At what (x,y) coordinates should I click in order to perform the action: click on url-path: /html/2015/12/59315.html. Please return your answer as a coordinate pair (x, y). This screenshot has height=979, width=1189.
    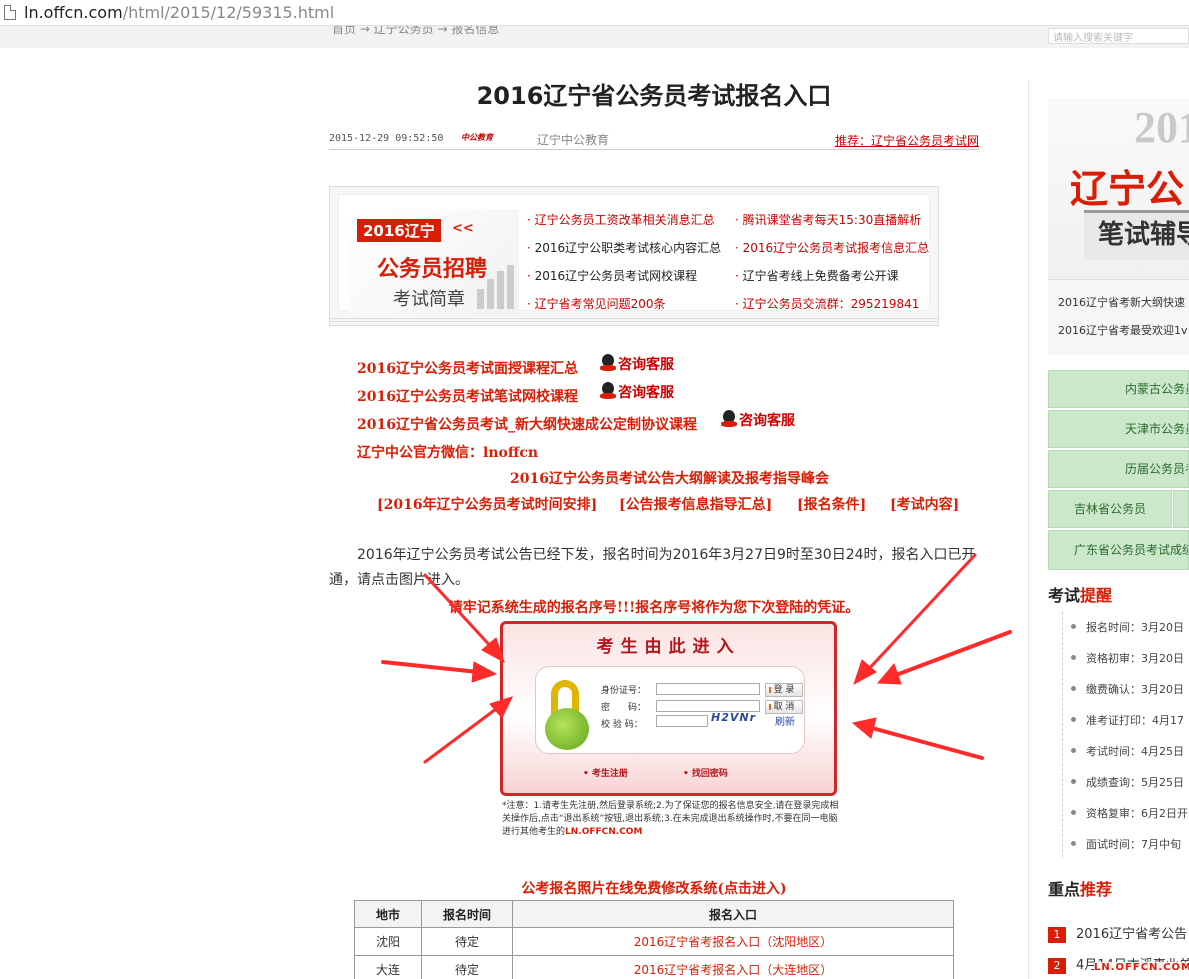
    Looking at the image, I should click on (228, 12).